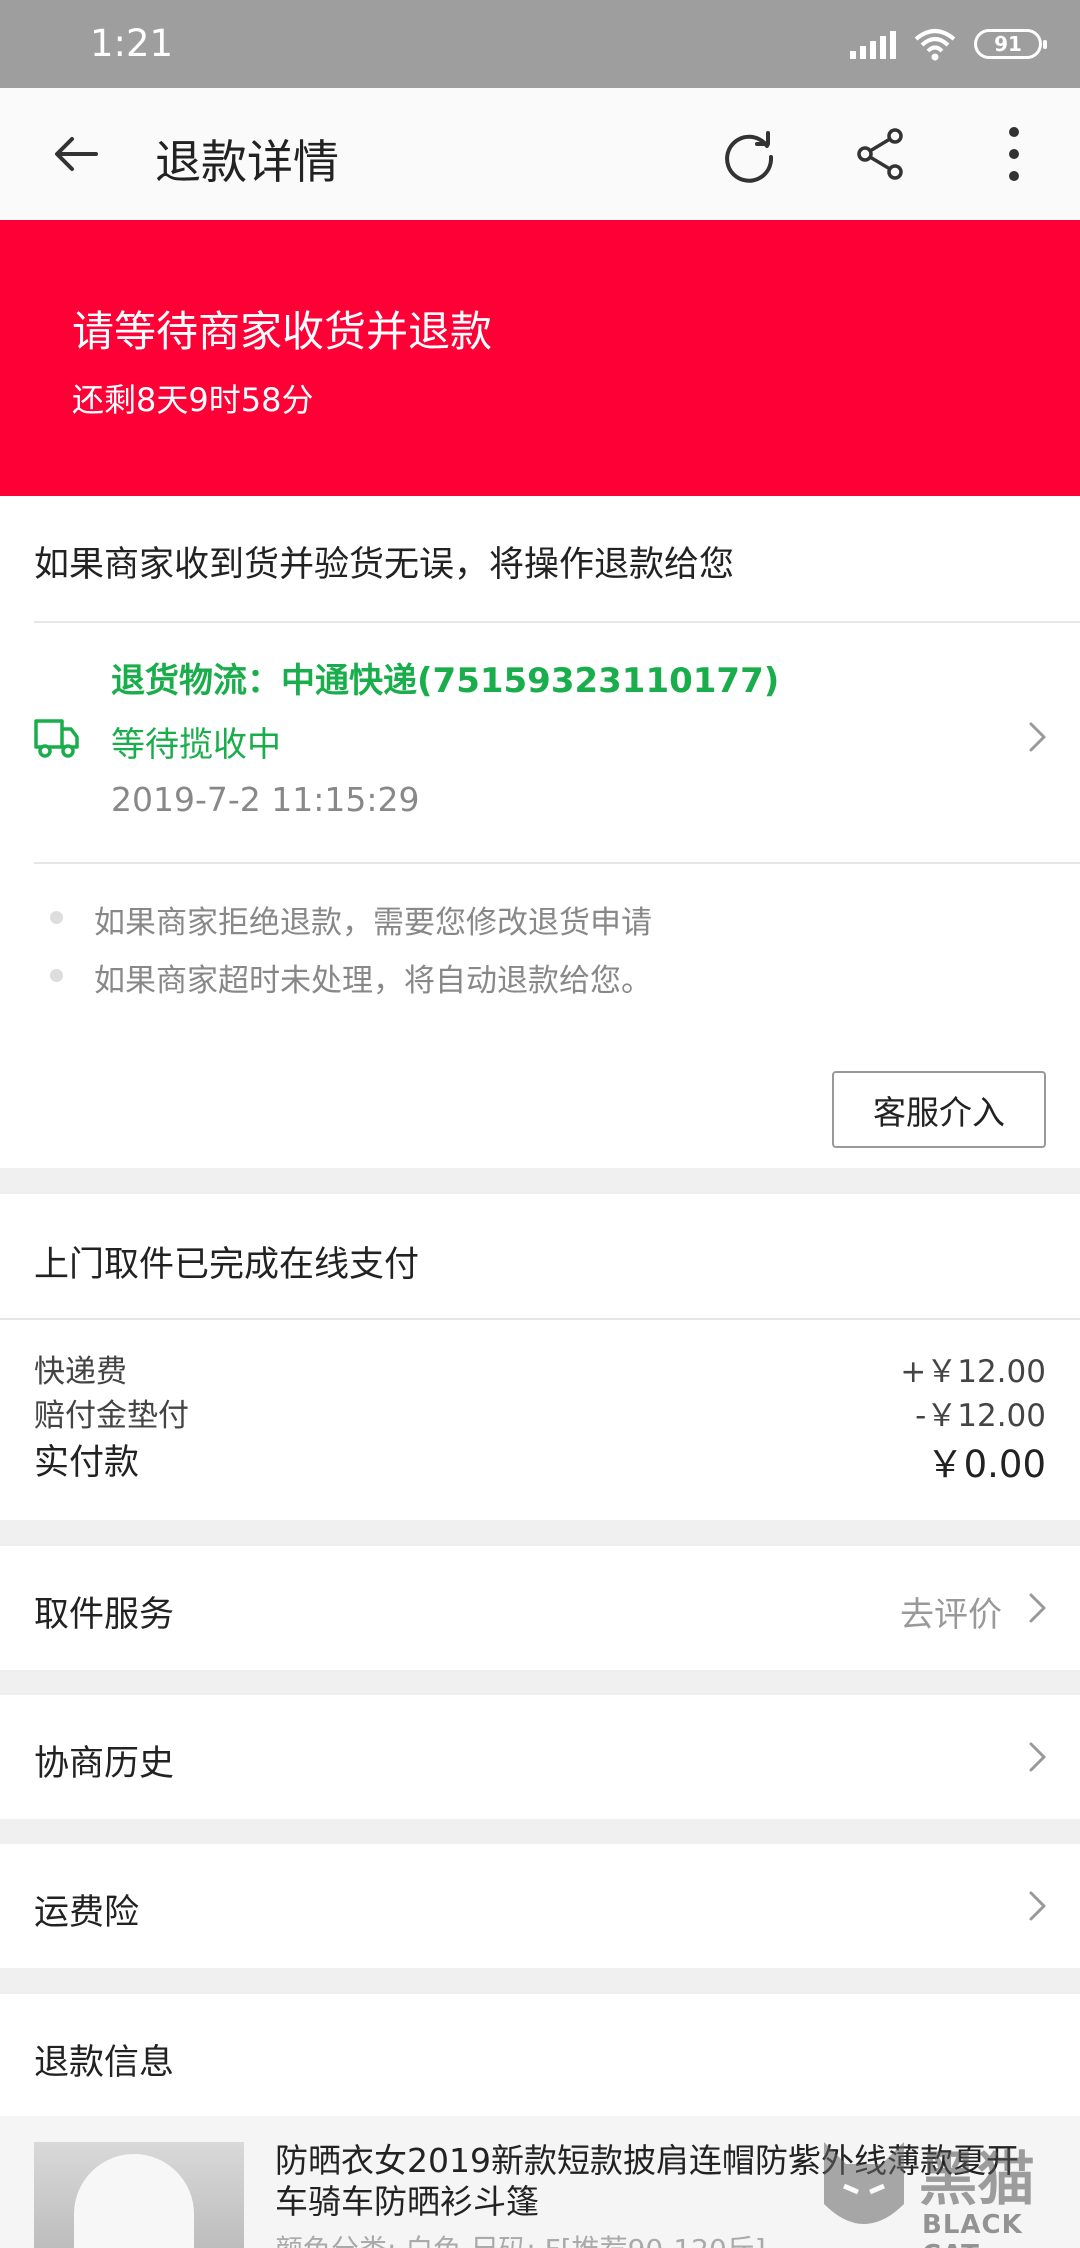 The image size is (1080, 2248). Describe the element at coordinates (873, 44) in the screenshot. I see `signal-icon` at that location.